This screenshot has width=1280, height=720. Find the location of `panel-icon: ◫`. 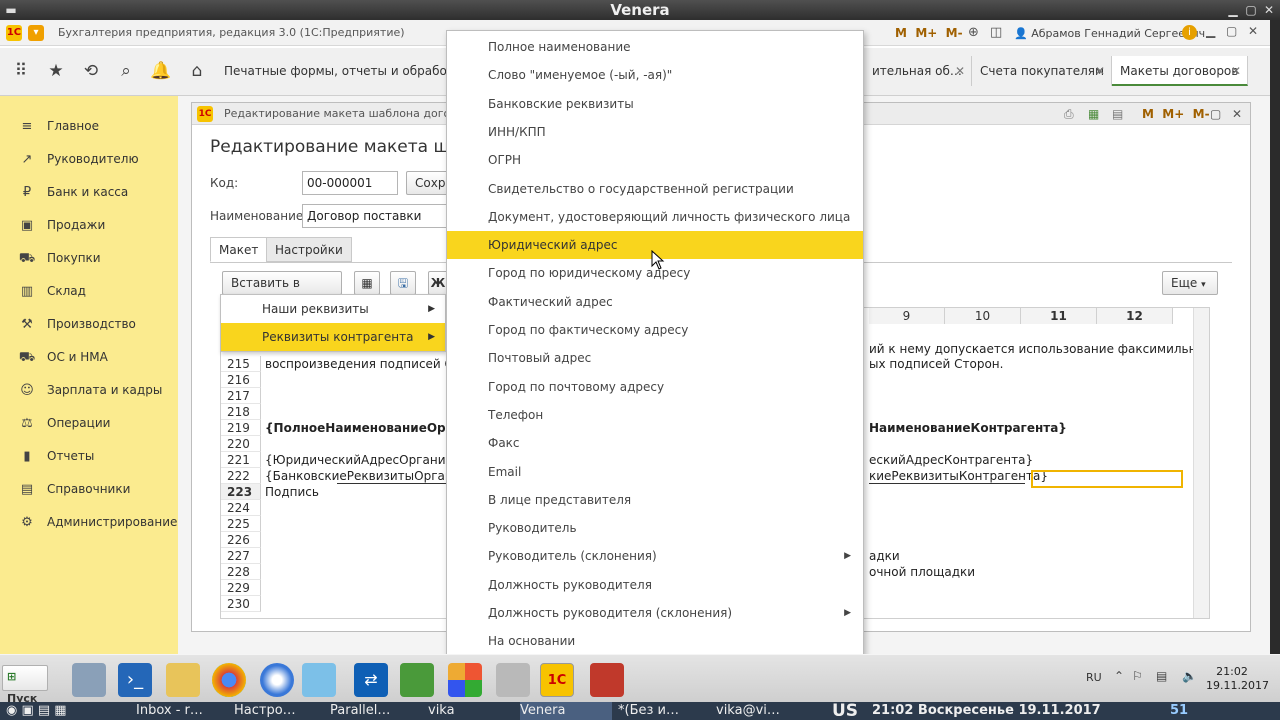

panel-icon: ◫ is located at coordinates (996, 32).